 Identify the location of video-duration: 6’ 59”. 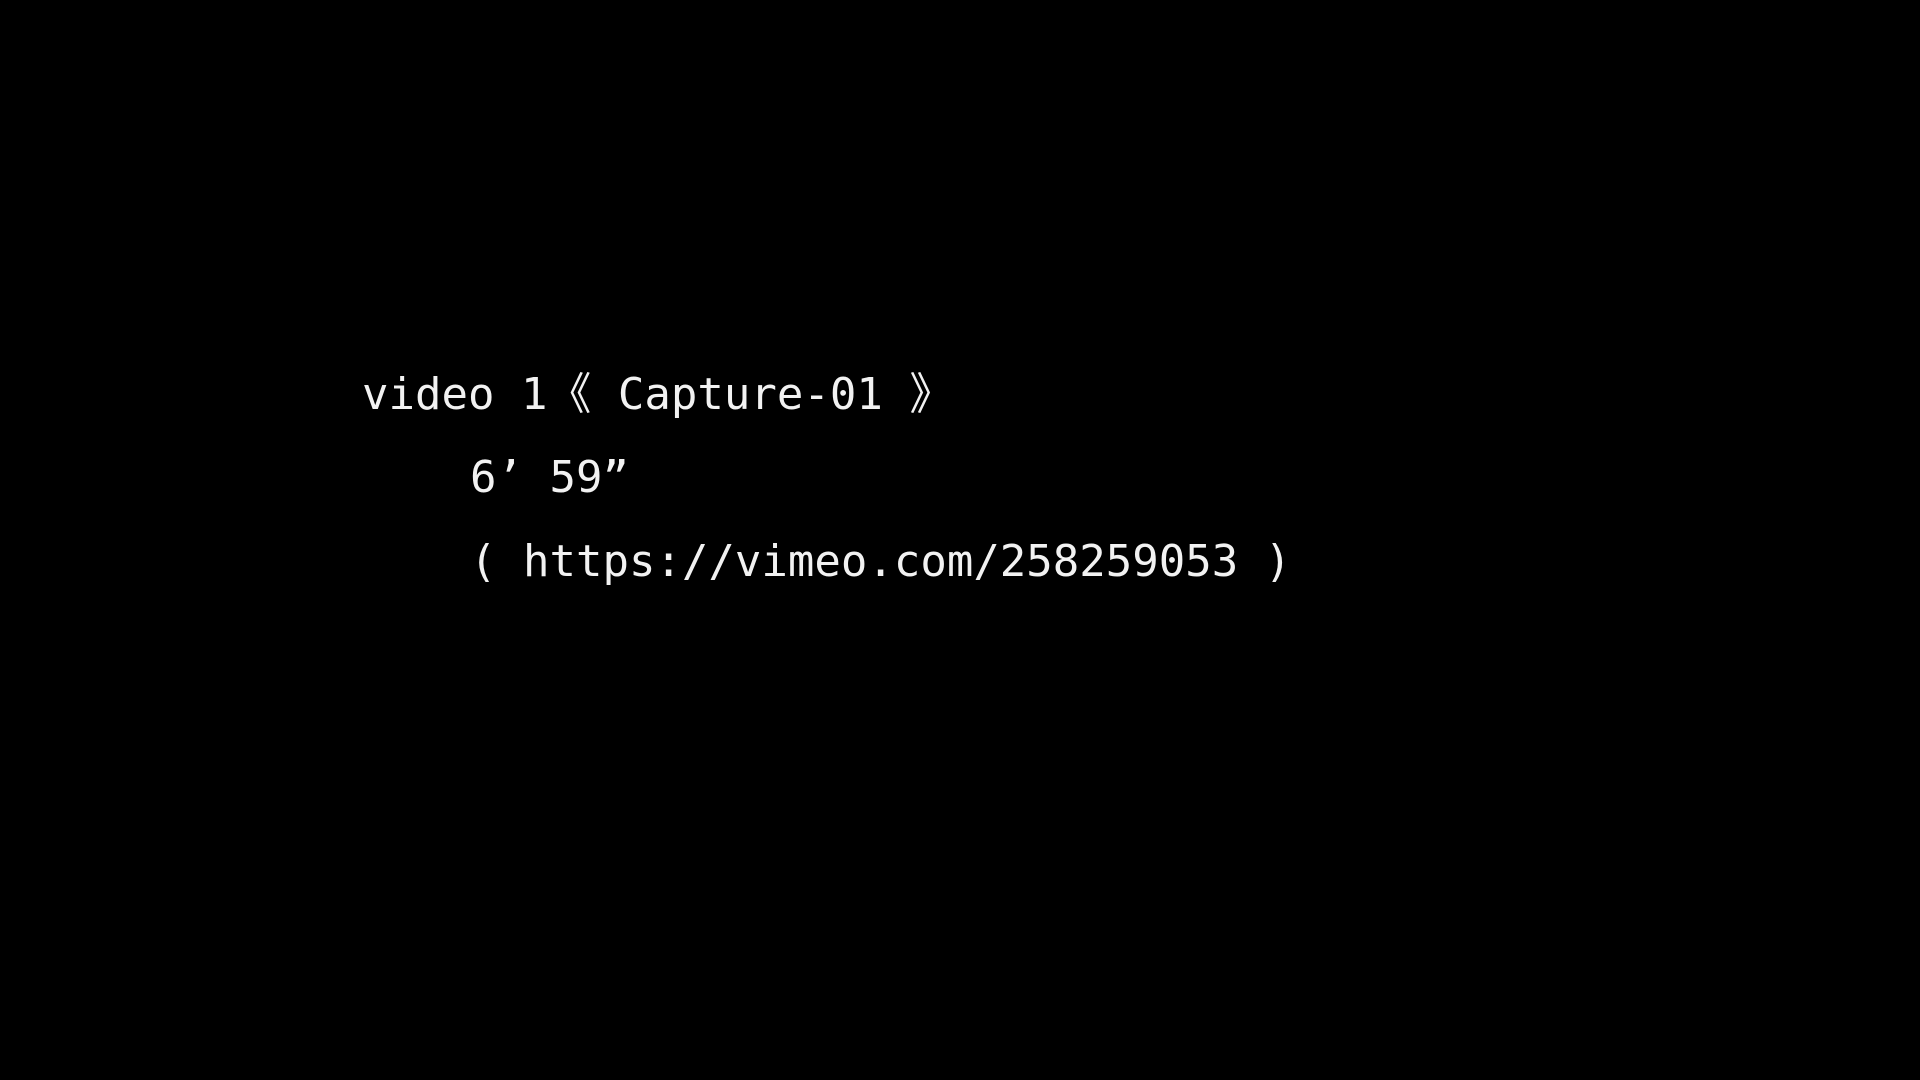
(549, 477).